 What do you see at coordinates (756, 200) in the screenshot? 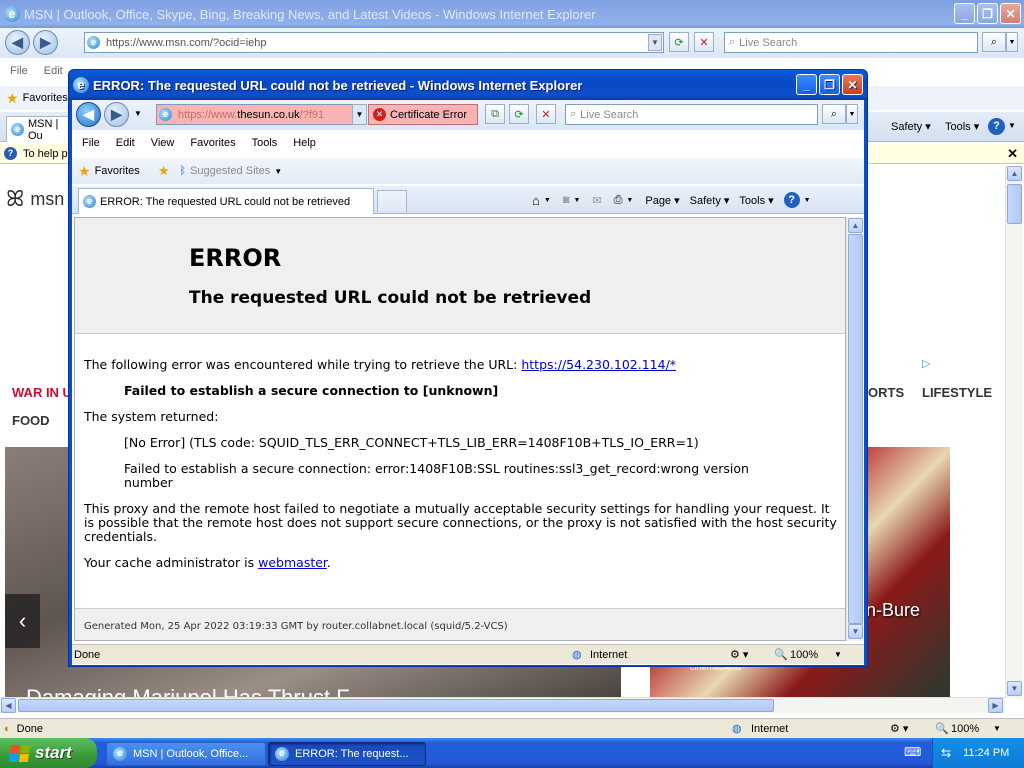
I see `cmd-tools: Tools ▾` at bounding box center [756, 200].